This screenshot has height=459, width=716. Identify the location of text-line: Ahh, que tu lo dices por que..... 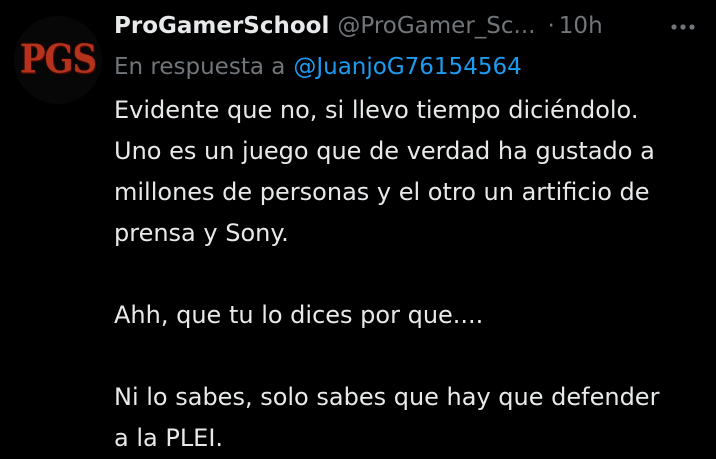
(299, 315).